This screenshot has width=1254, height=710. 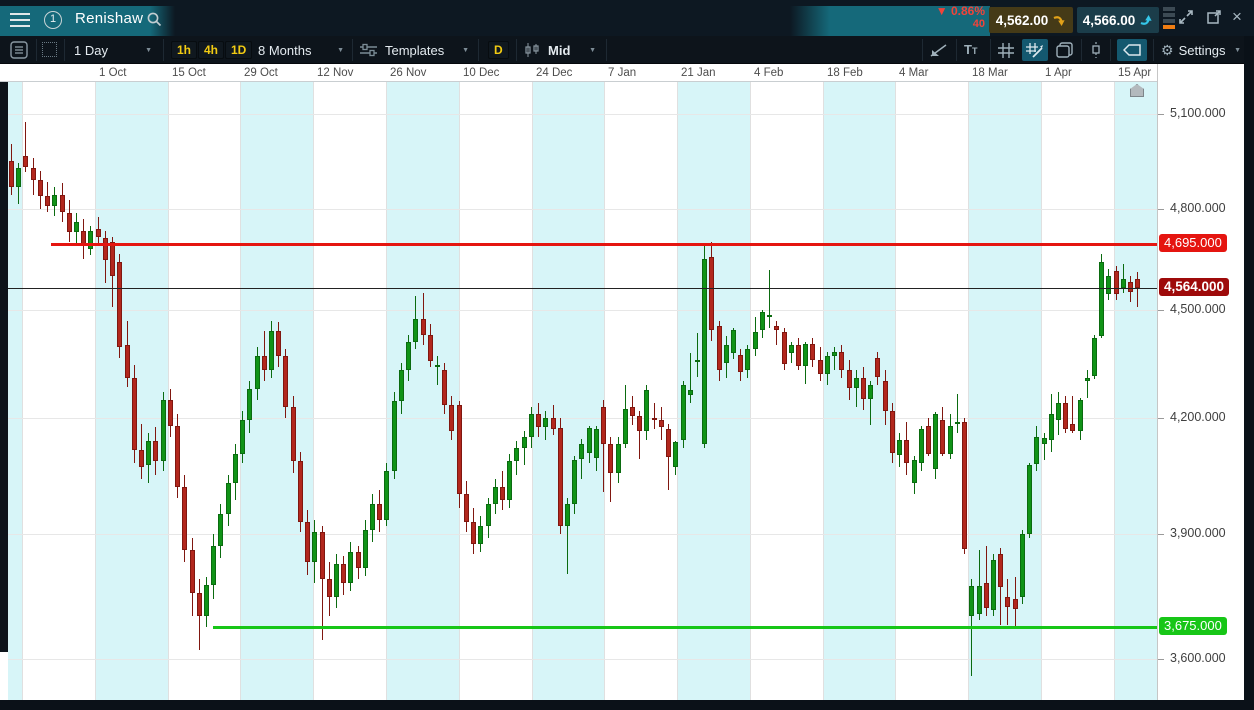 What do you see at coordinates (368, 50) in the screenshot?
I see `indicator-settings-icon` at bounding box center [368, 50].